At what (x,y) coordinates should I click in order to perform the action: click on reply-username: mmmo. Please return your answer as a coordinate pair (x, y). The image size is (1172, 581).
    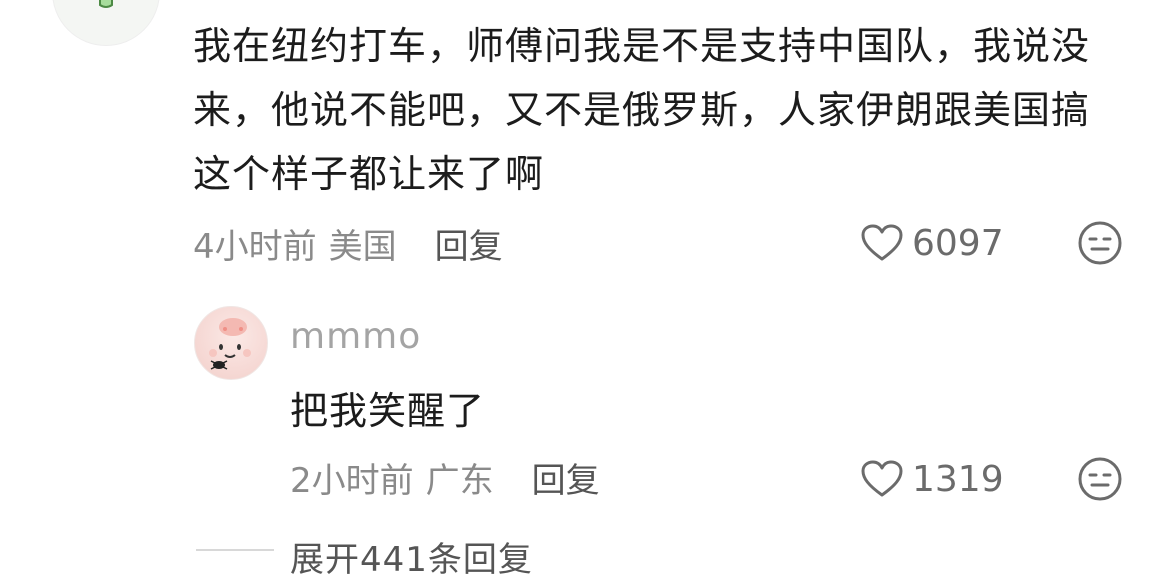
    Looking at the image, I should click on (355, 336).